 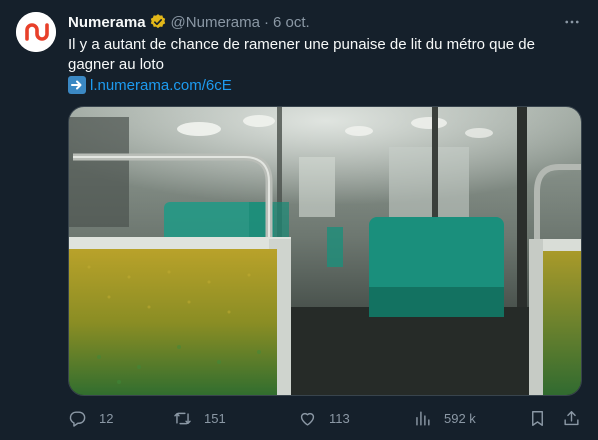 What do you see at coordinates (307, 419) in the screenshot?
I see `heart-icon` at bounding box center [307, 419].